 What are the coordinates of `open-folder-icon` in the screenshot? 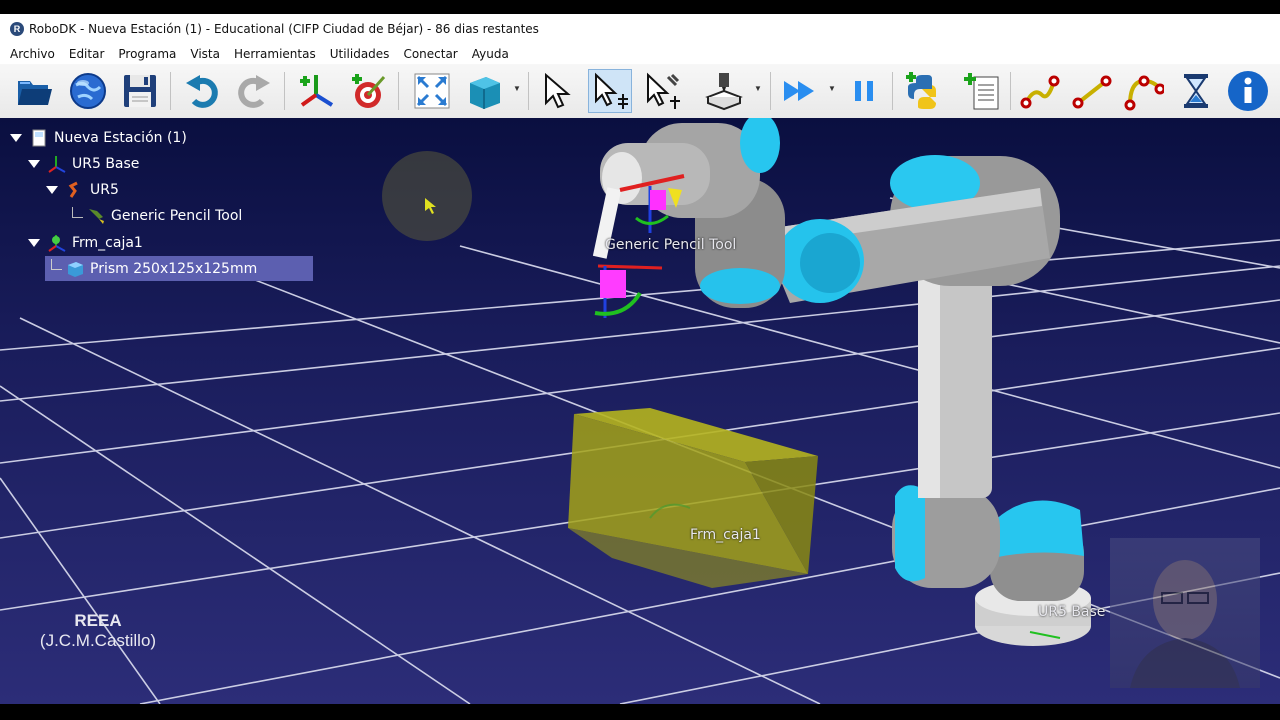 It's located at (35, 93).